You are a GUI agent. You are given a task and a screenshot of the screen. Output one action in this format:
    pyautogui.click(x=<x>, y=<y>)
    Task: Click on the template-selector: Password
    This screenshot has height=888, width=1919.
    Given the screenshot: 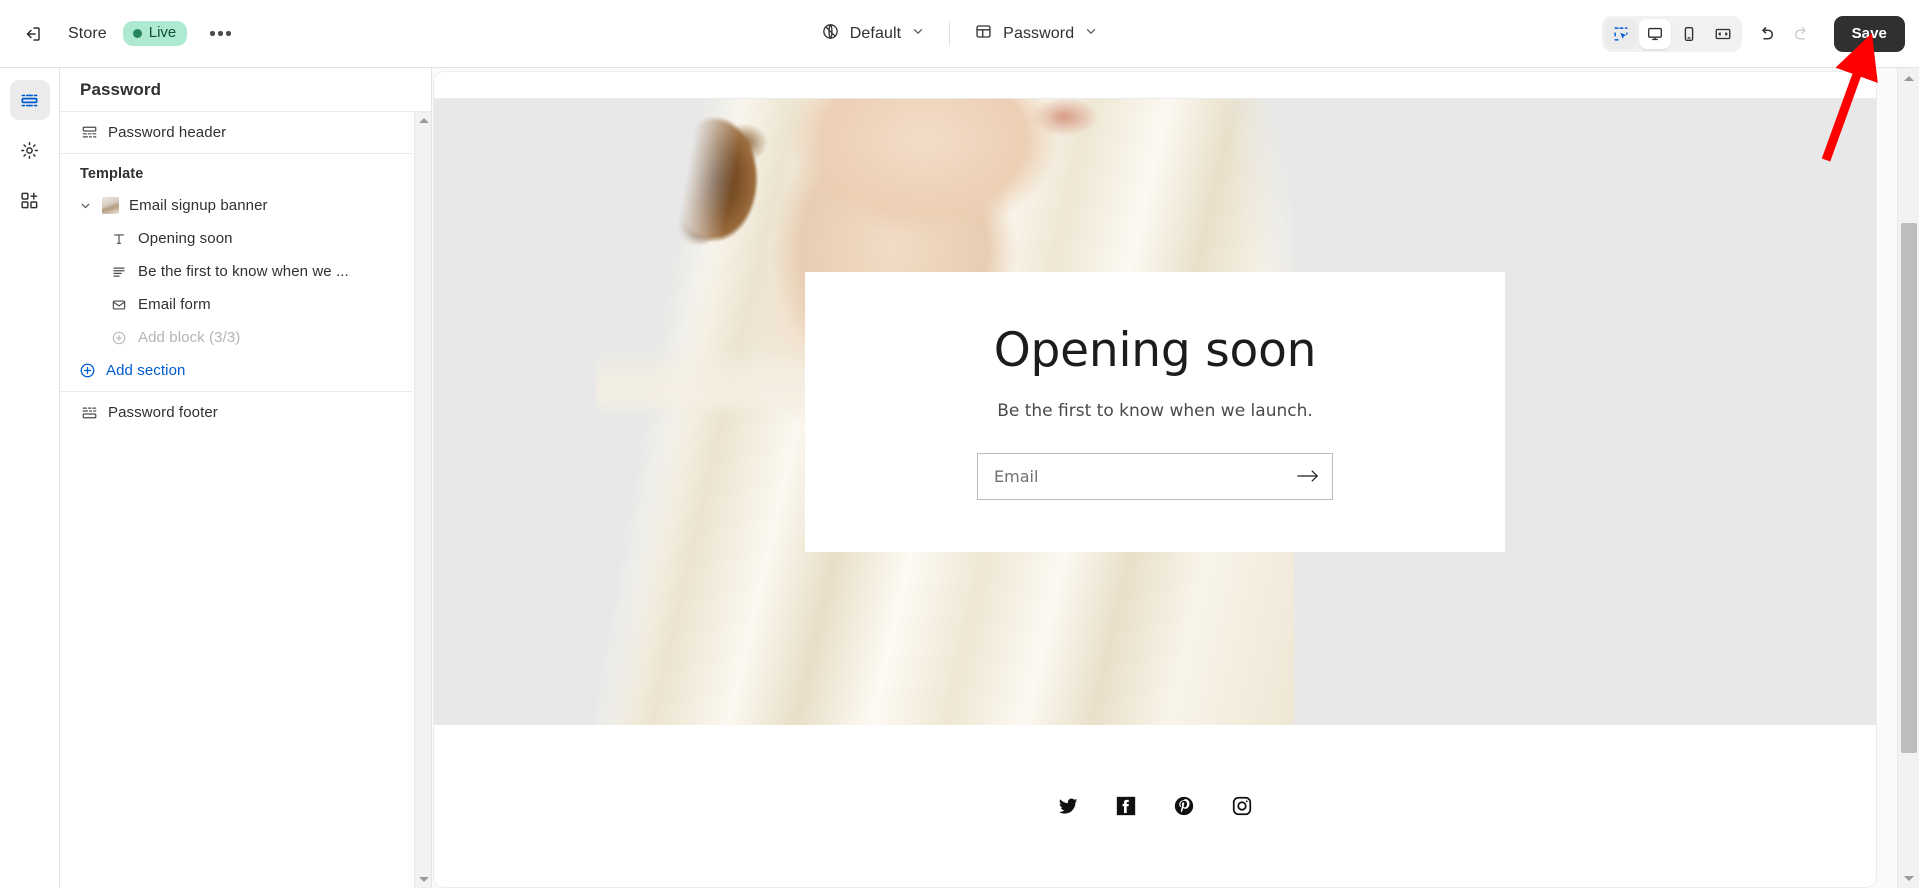 What is the action you would take?
    pyautogui.click(x=1036, y=34)
    